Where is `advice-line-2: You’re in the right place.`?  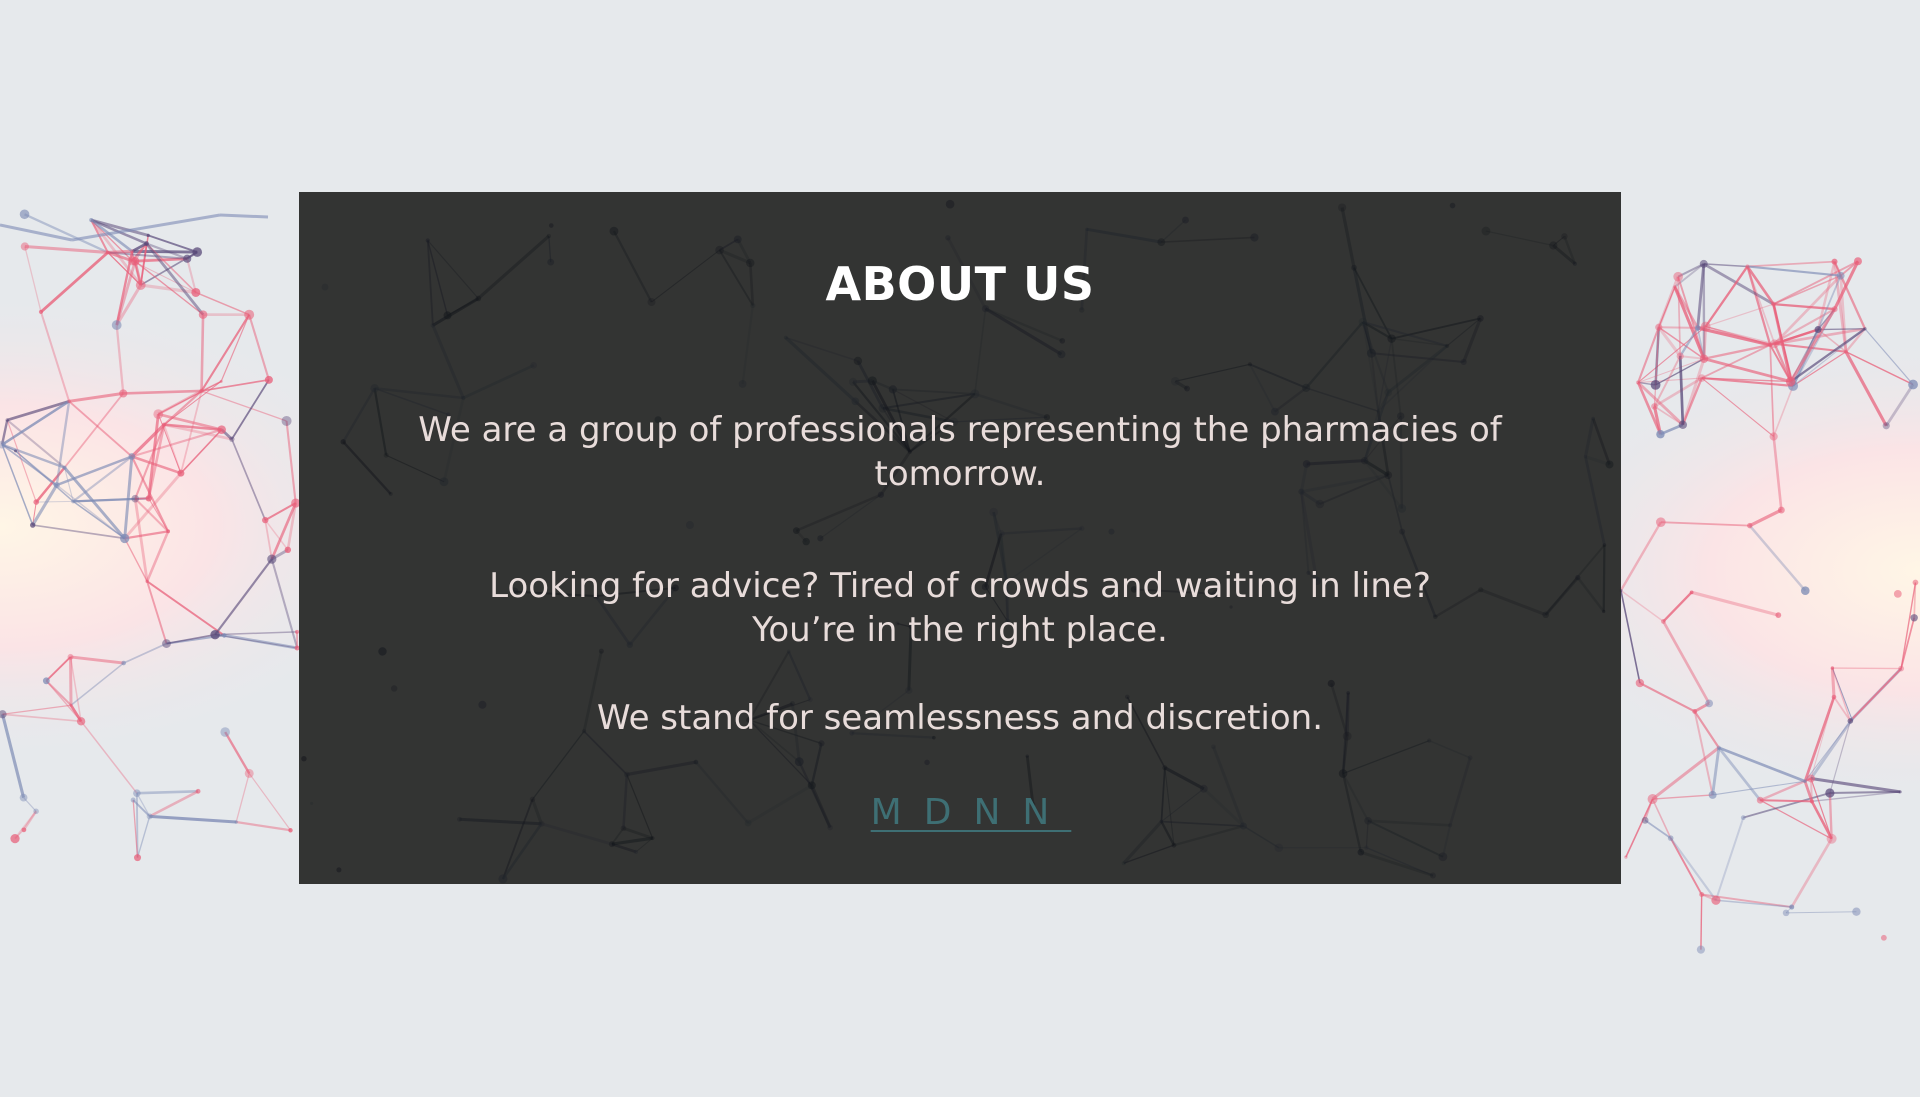
advice-line-2: You’re in the right place. is located at coordinates (960, 630).